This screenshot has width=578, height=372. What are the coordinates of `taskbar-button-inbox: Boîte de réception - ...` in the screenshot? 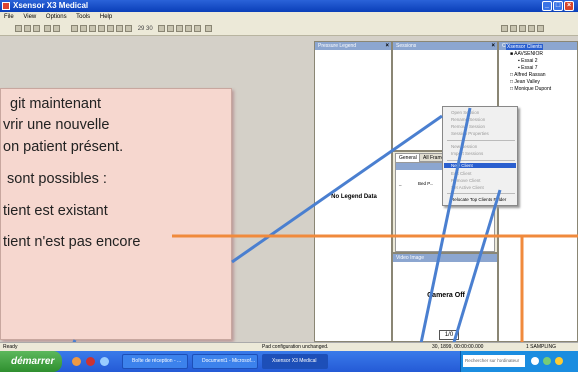 It's located at (155, 361).